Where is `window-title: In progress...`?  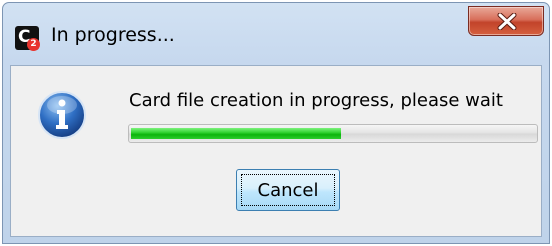
window-title: In progress... is located at coordinates (113, 35).